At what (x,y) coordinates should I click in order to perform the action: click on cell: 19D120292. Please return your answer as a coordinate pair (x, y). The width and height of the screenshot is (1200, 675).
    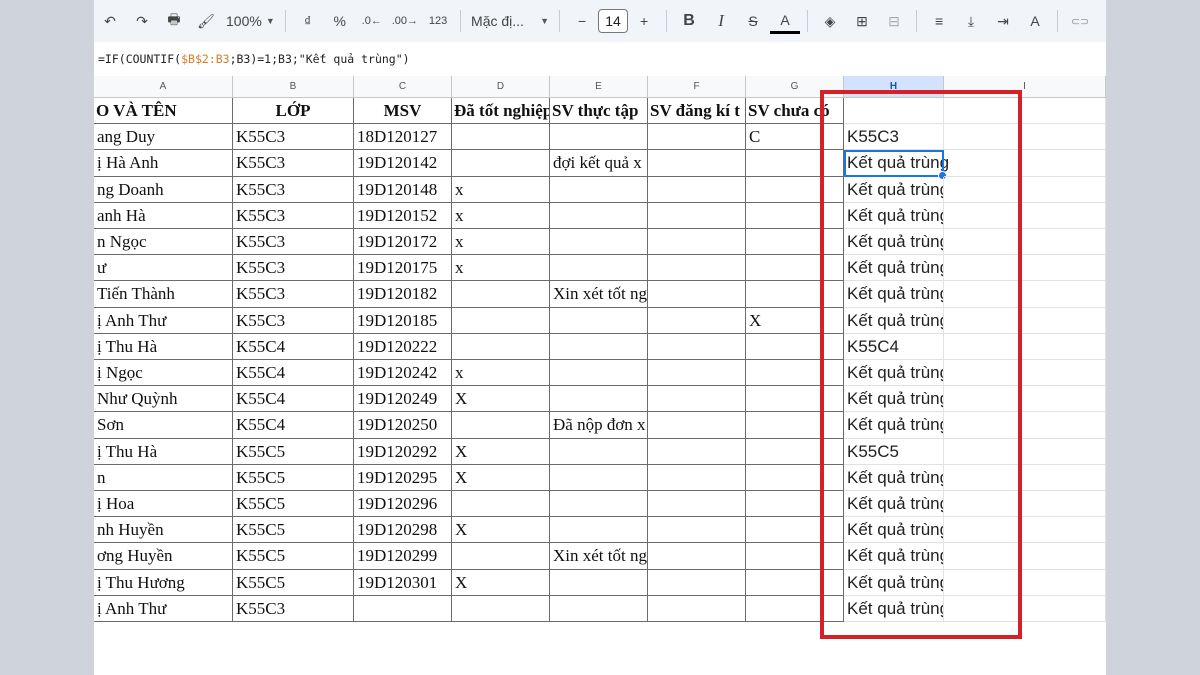
    Looking at the image, I should click on (403, 451).